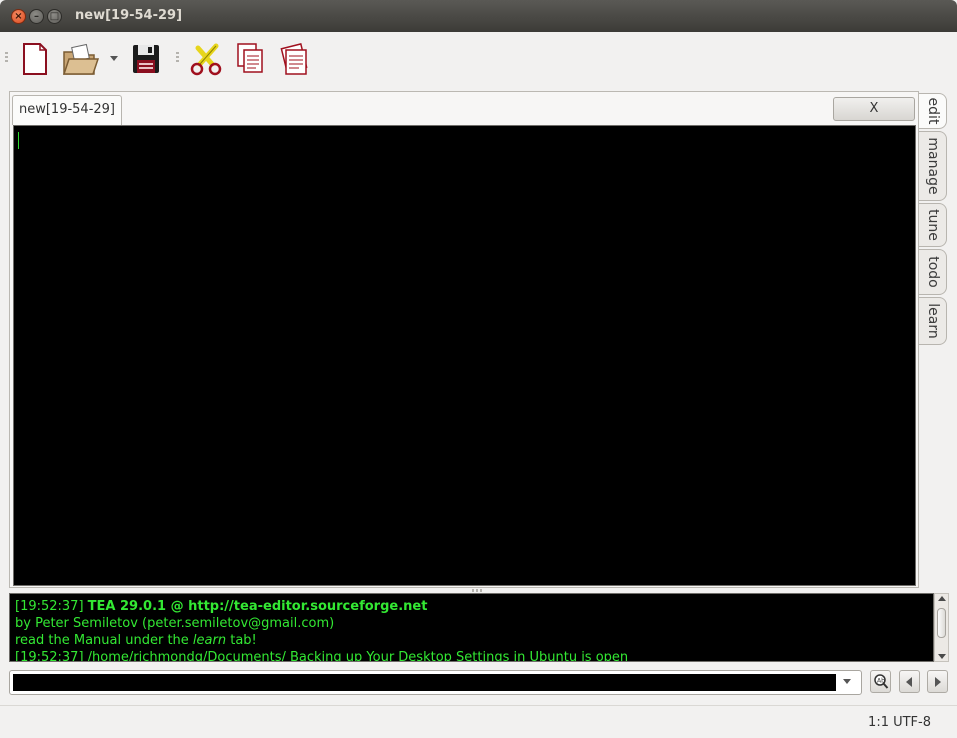 This screenshot has width=957, height=738. I want to click on open-file-button, so click(81, 59).